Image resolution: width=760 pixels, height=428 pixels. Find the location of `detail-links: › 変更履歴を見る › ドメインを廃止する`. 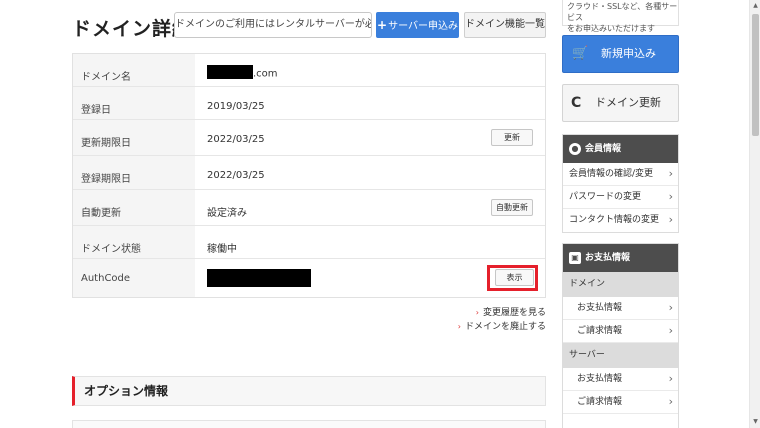

detail-links: › 変更履歴を見る › ドメインを廃止する is located at coordinates (502, 320).